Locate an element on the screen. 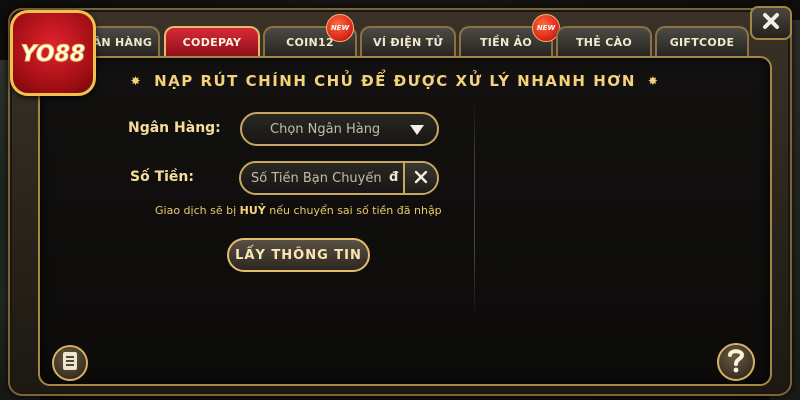  tab-label: CODEPAY is located at coordinates (212, 42).